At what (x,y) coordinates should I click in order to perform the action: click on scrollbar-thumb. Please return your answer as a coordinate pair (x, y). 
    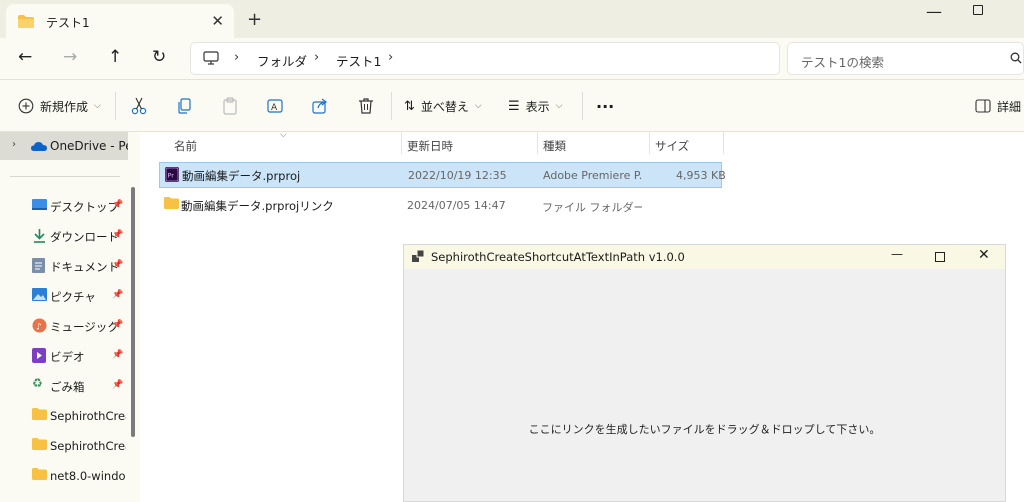
    Looking at the image, I should click on (133, 312).